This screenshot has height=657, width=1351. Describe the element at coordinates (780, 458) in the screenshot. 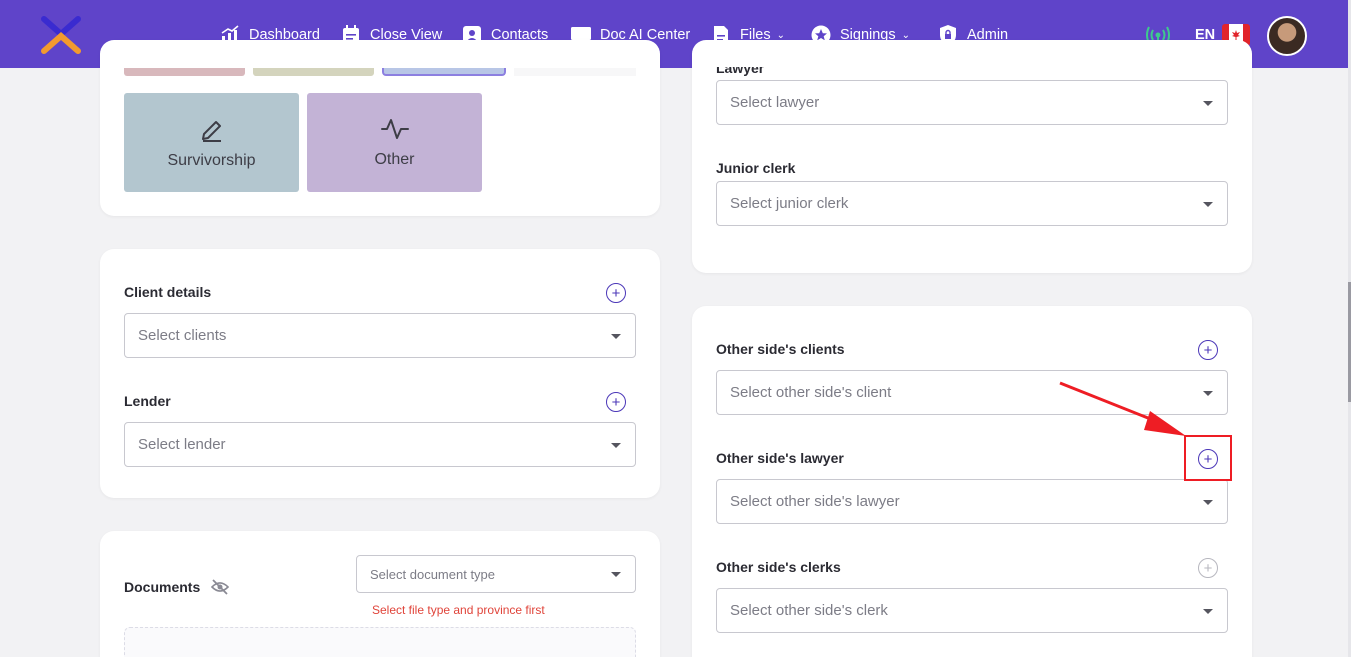

I see `other-side-lawyer-label: Other side's lawyer` at that location.